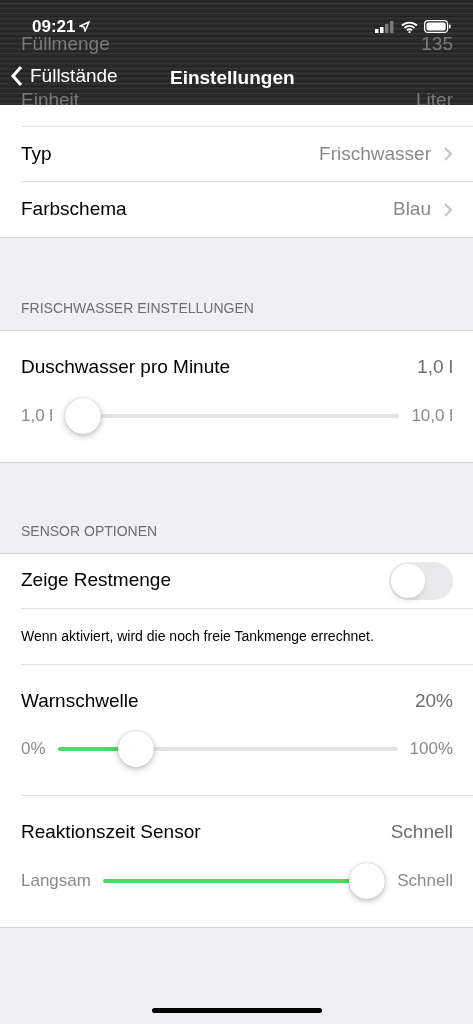 The height and width of the screenshot is (1024, 473). What do you see at coordinates (232, 78) in the screenshot?
I see `nav-title: Einstellungen` at bounding box center [232, 78].